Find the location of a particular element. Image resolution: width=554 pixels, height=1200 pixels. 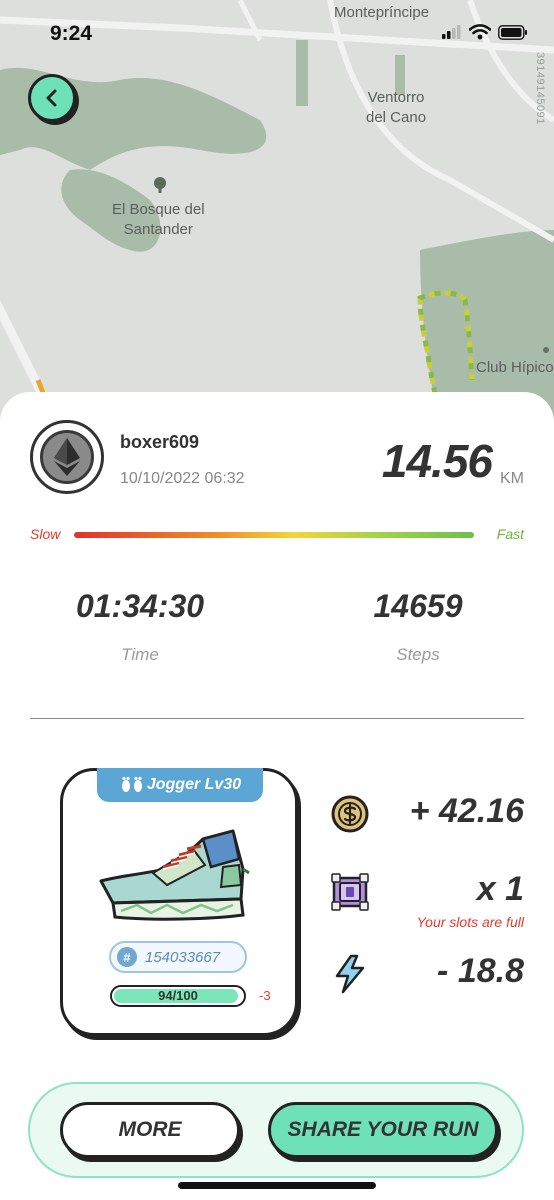

time-label: Time is located at coordinates (140, 654).